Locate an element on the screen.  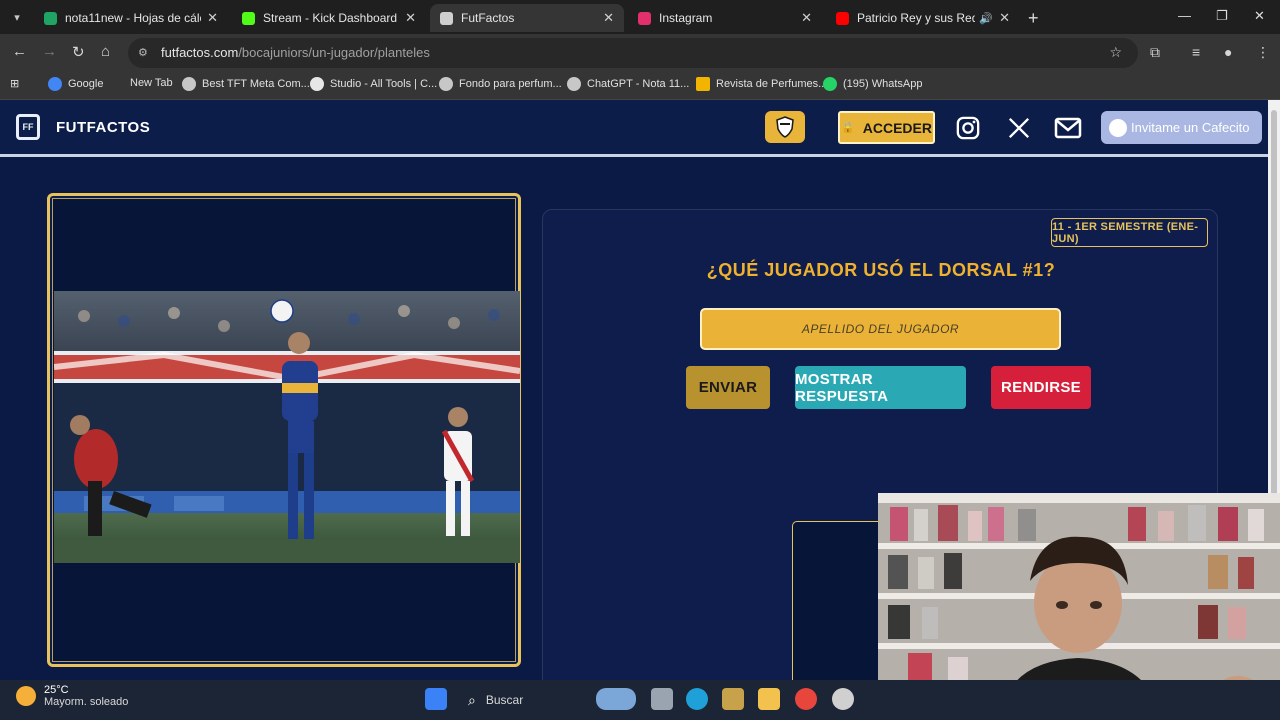
bookmark-newtab: New Tab is located at coordinates (151, 83).